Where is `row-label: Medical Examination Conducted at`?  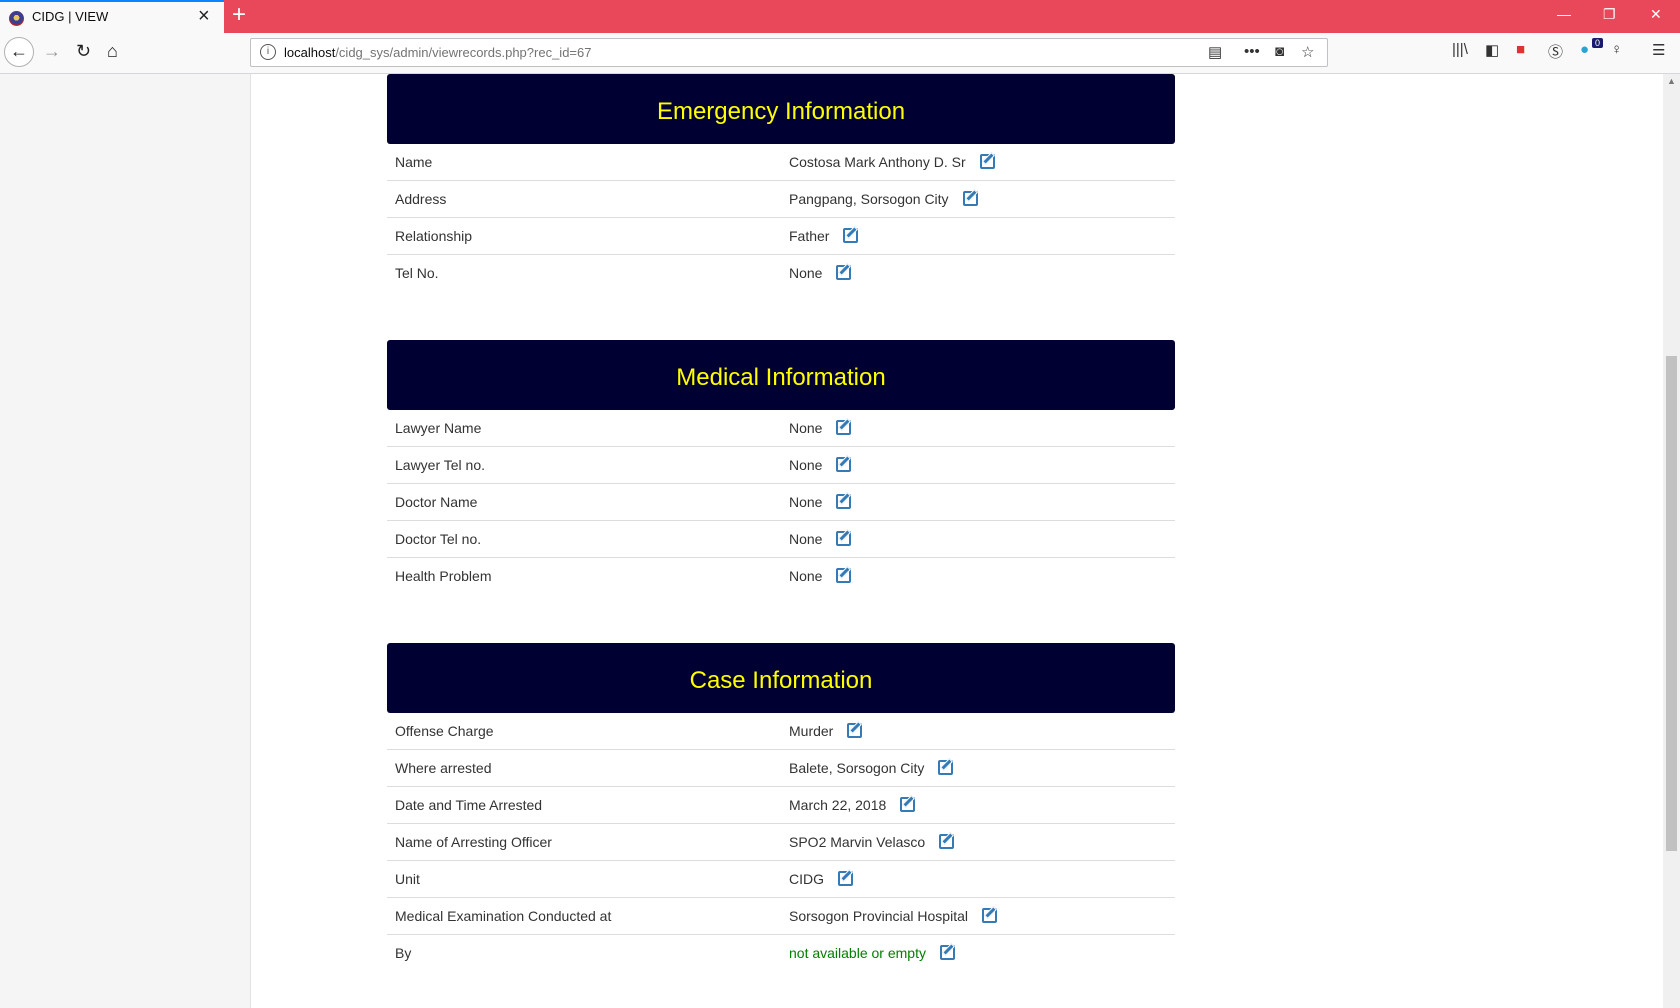 row-label: Medical Examination Conducted at is located at coordinates (584, 916).